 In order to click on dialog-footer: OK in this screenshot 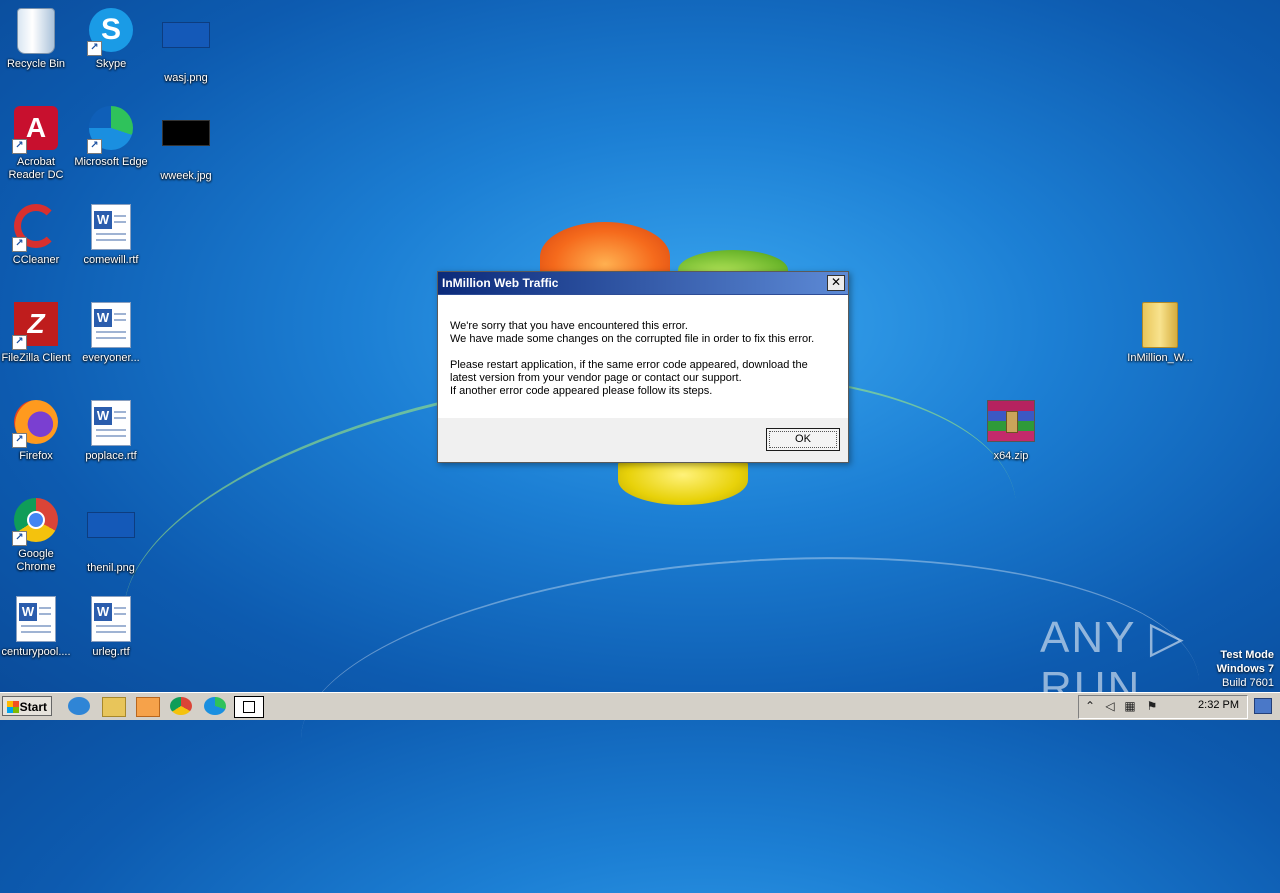, I will do `click(643, 439)`.